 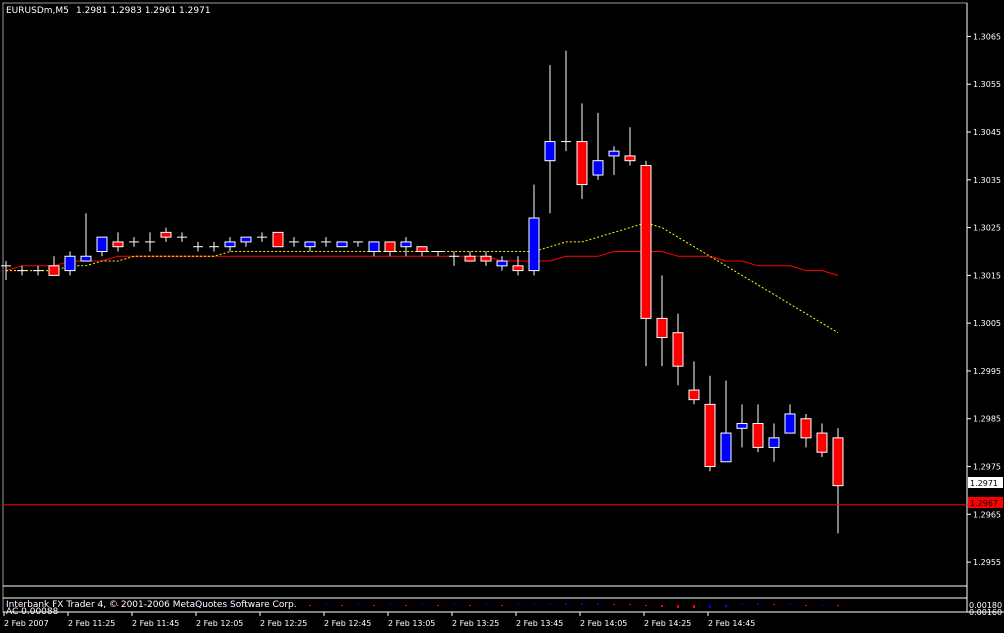 What do you see at coordinates (984, 503) in the screenshot?
I see `hline-price-tag: 1.2967` at bounding box center [984, 503].